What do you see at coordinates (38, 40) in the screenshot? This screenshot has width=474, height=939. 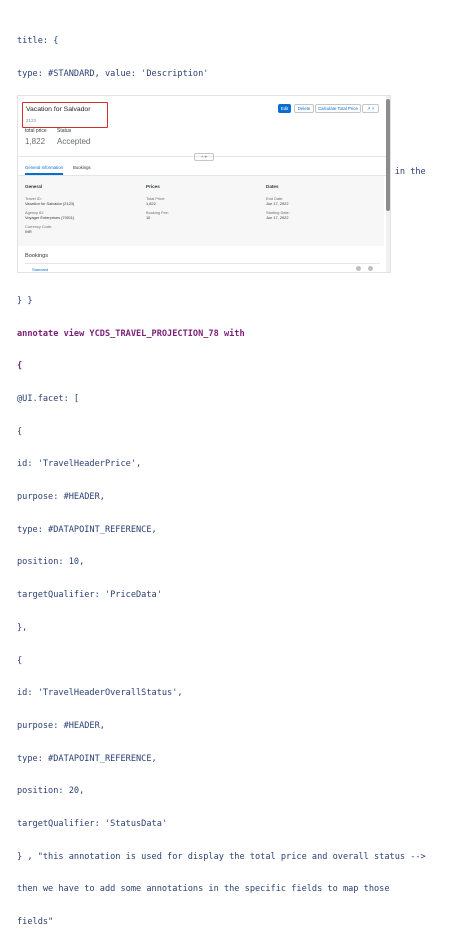 I see `code-line: title: {` at bounding box center [38, 40].